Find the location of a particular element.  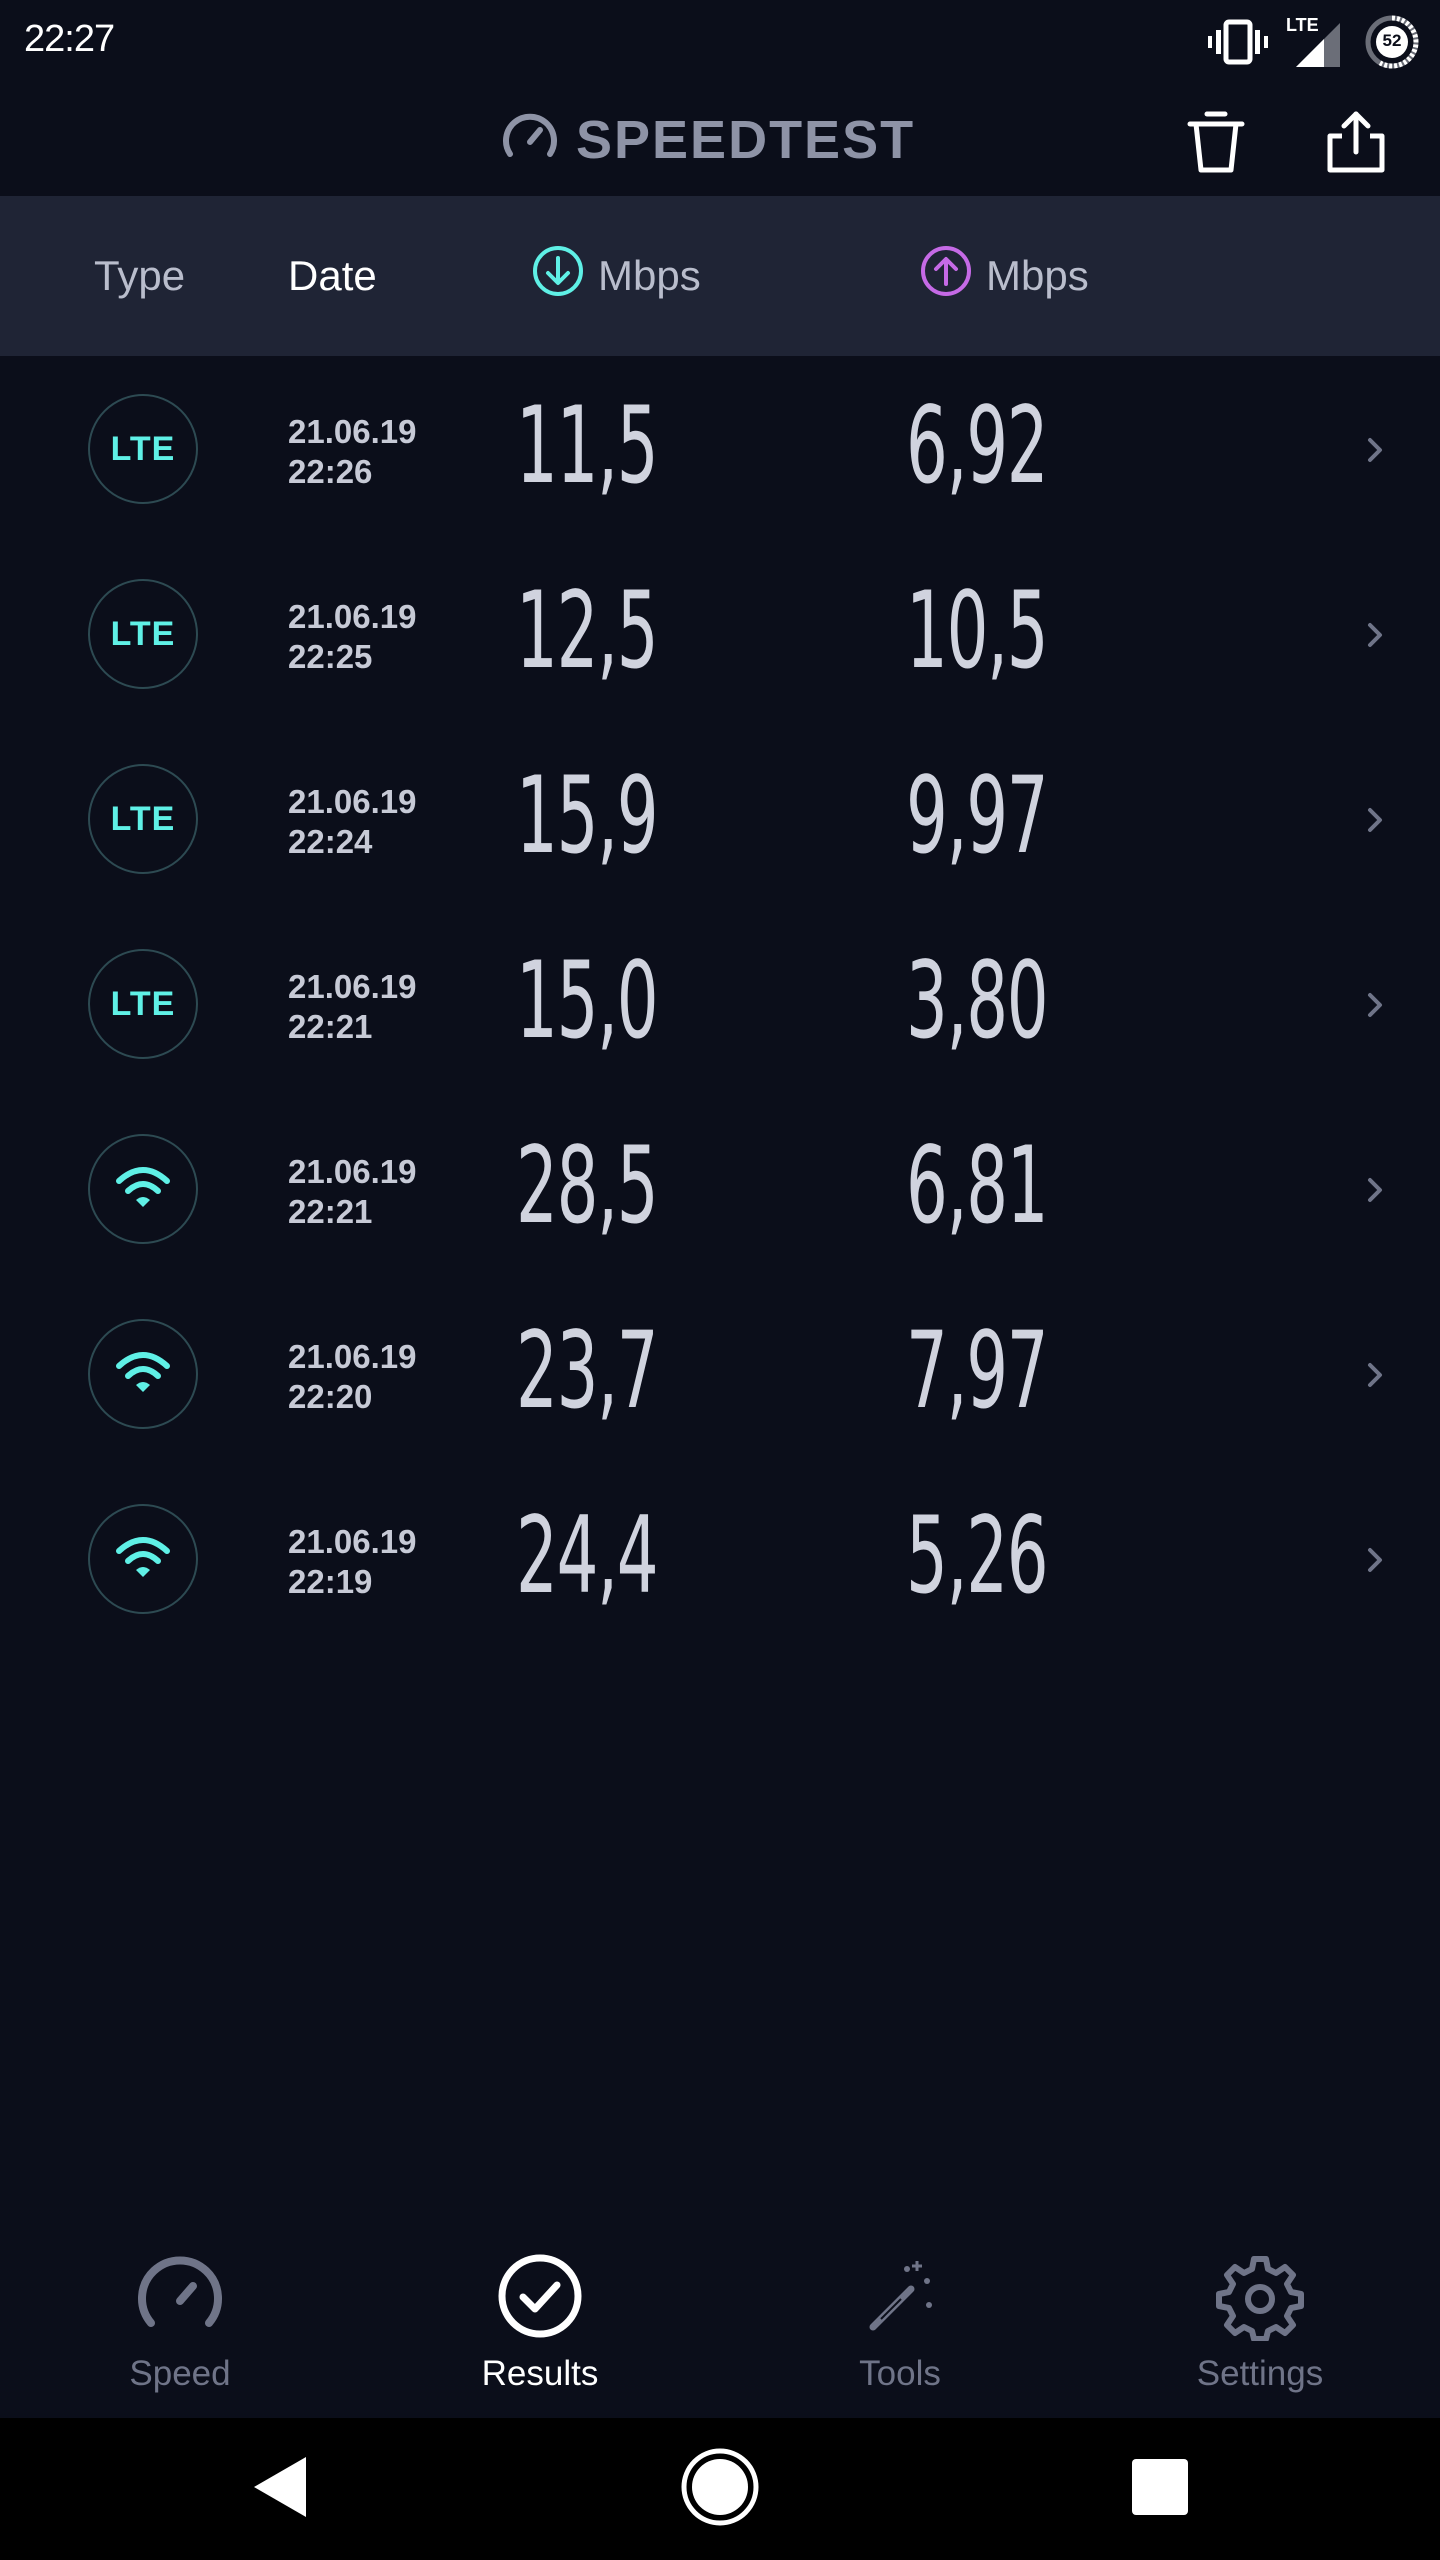

app-bar: SPEEDTEST is located at coordinates (720, 140).